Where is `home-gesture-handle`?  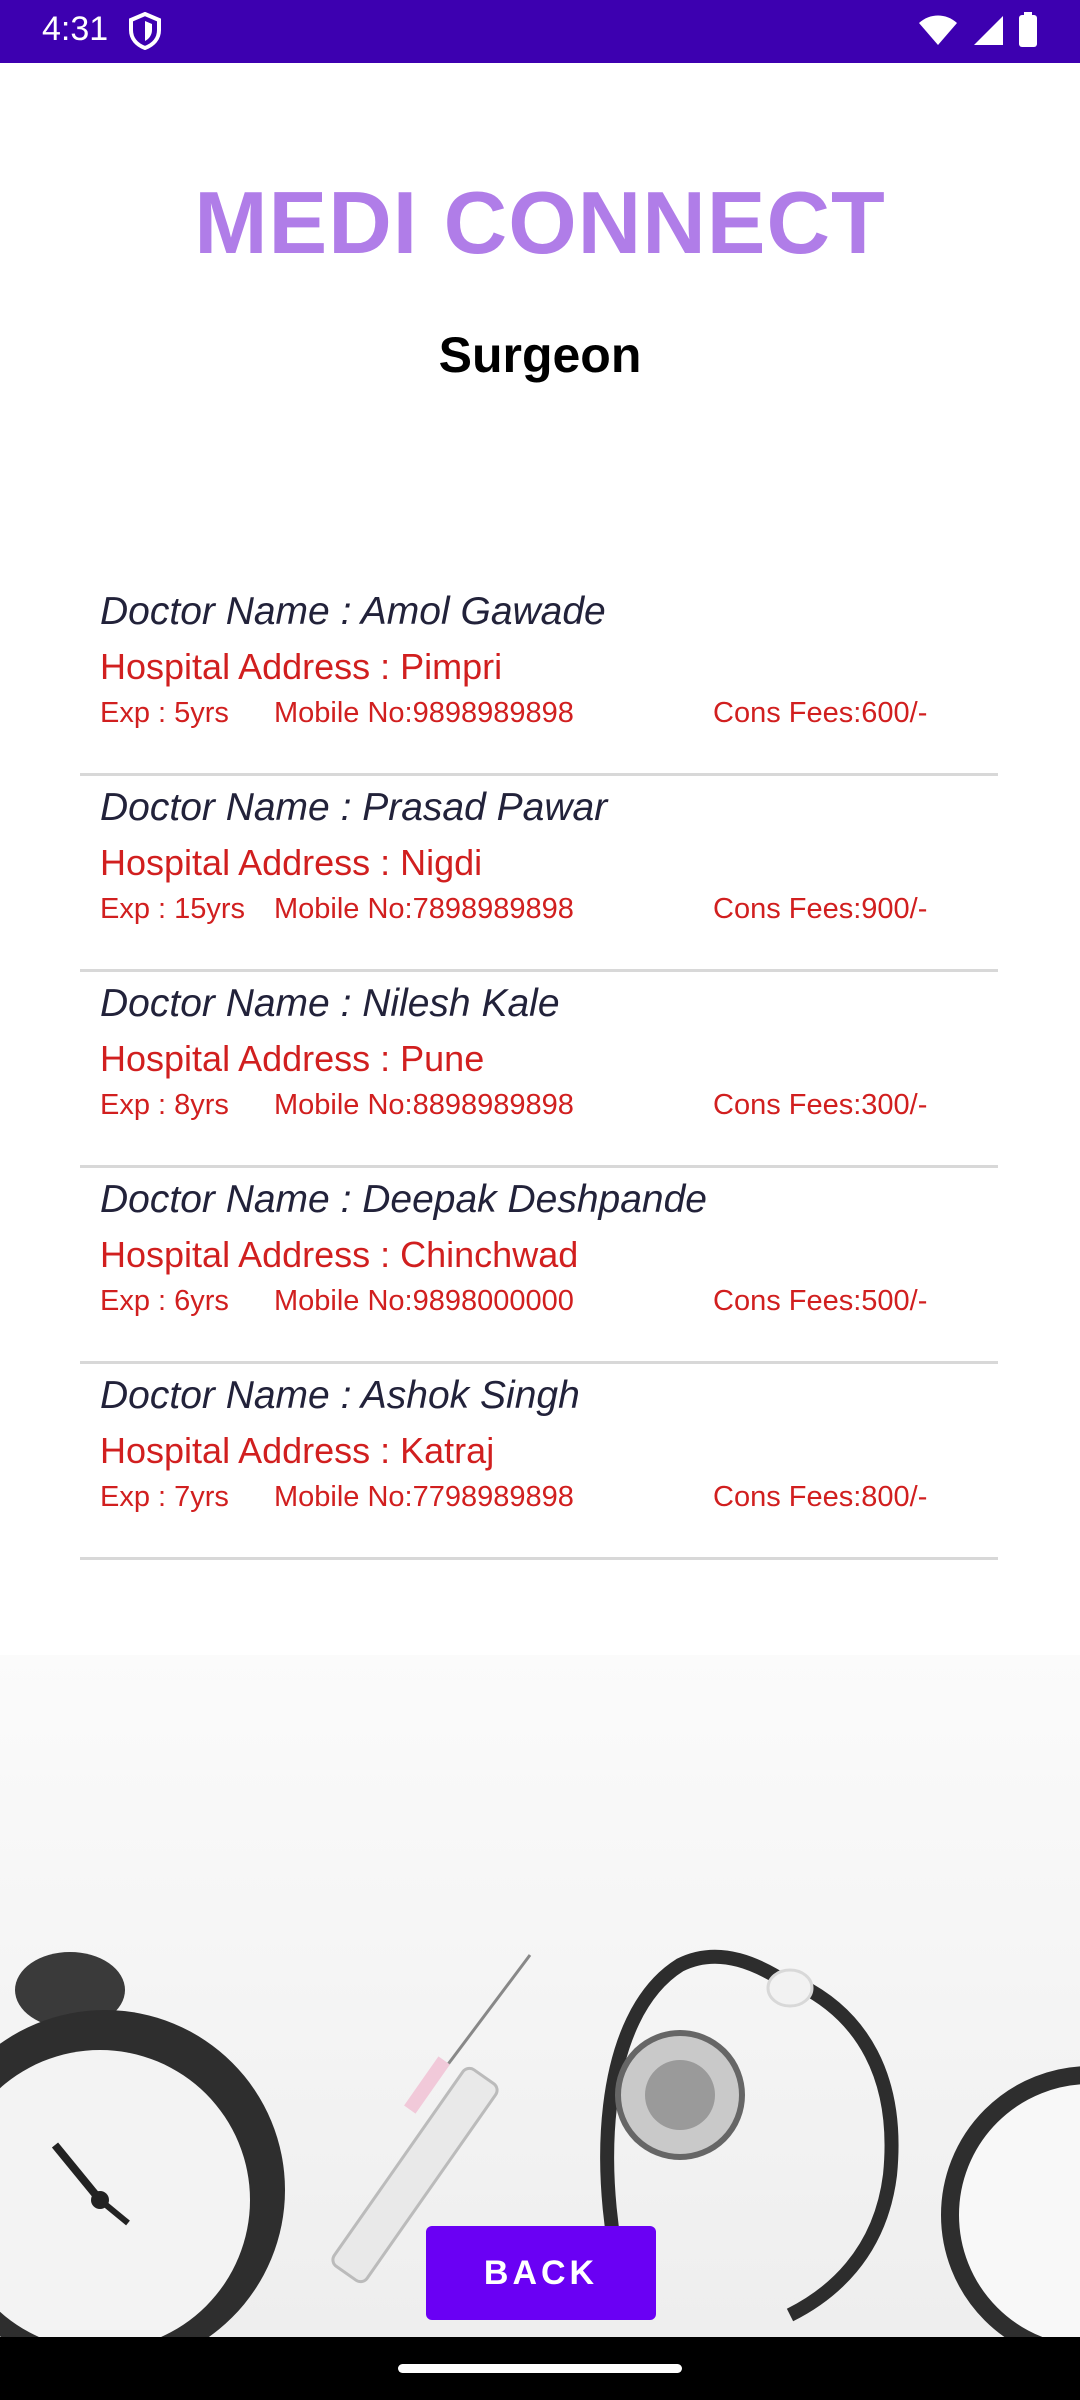
home-gesture-handle is located at coordinates (540, 2368).